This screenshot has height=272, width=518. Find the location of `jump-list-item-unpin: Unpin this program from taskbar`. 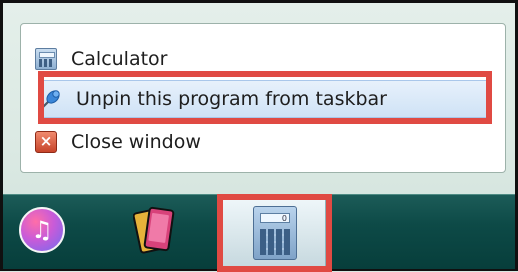

jump-list-item-unpin: Unpin this program from taskbar is located at coordinates (264, 99).